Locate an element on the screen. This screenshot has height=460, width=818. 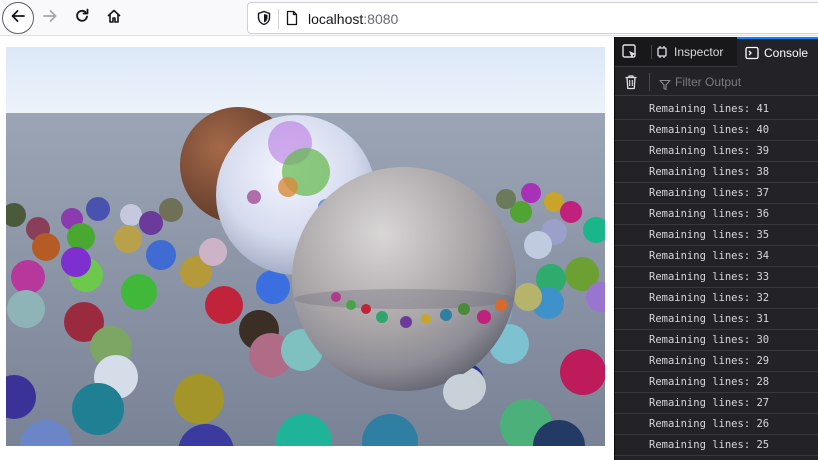
forward-button is located at coordinates (50, 18).